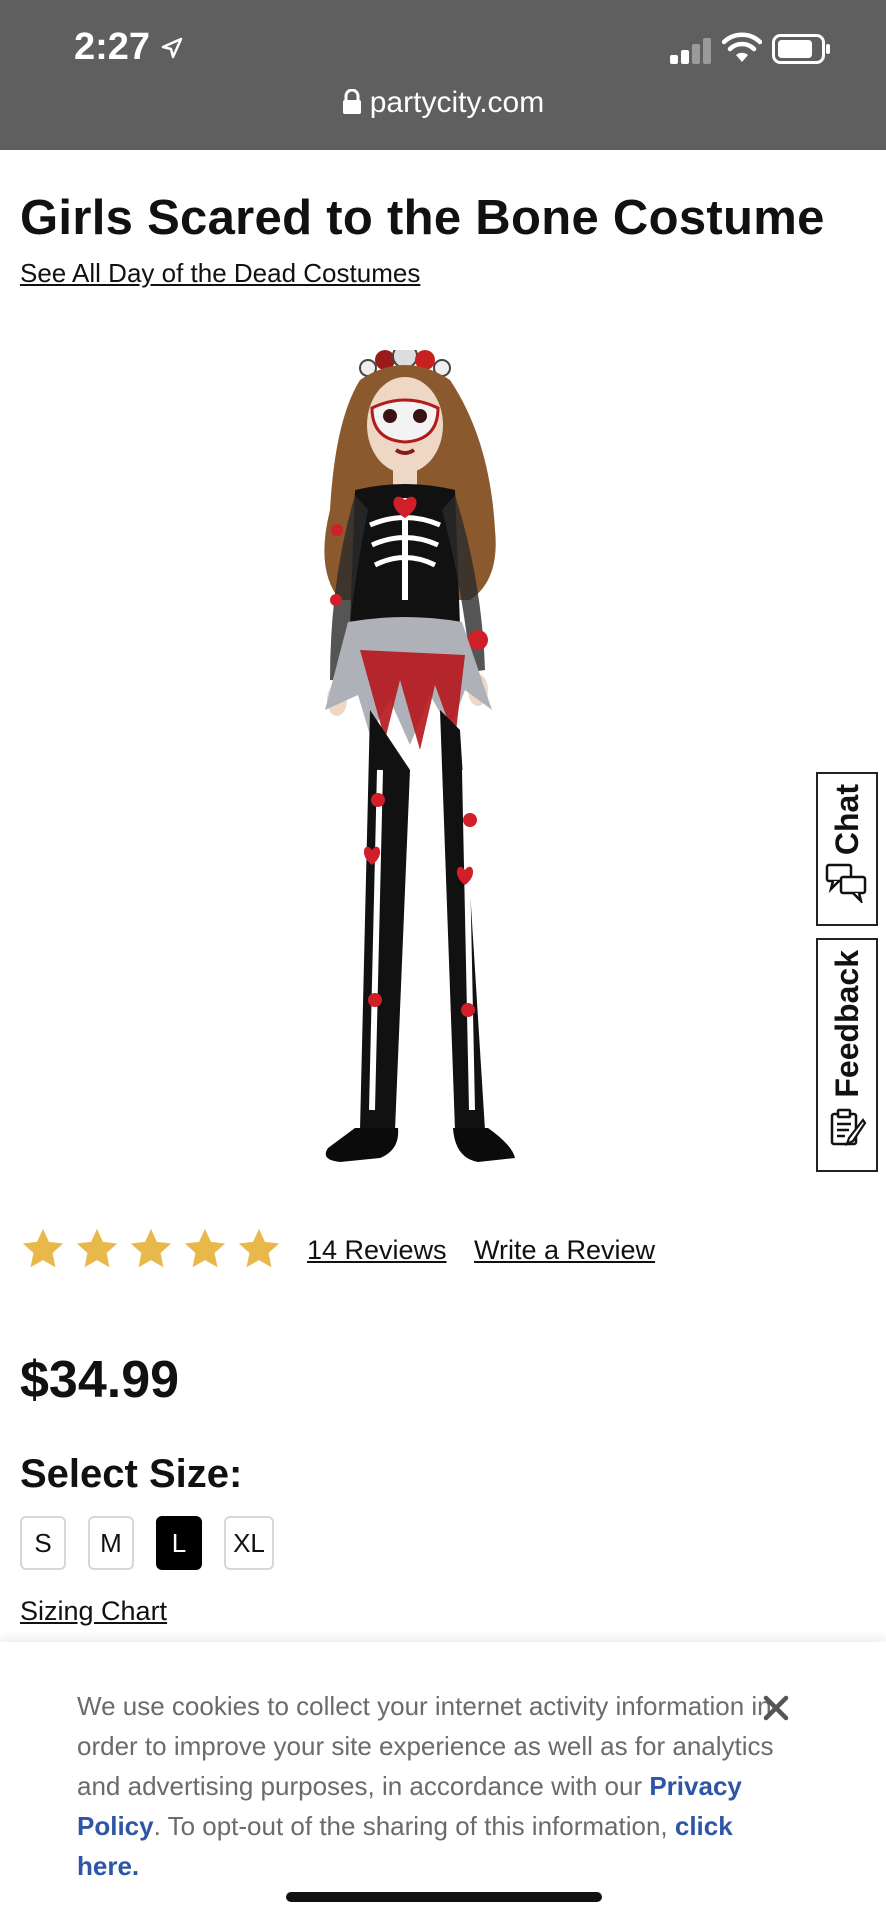  I want to click on product-title: Girls Scared to the Bone Costume, so click(422, 218).